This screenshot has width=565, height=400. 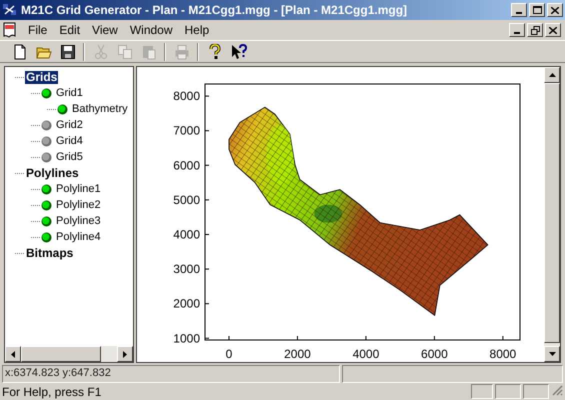 I want to click on menu-item: Edit, so click(x=69, y=30).